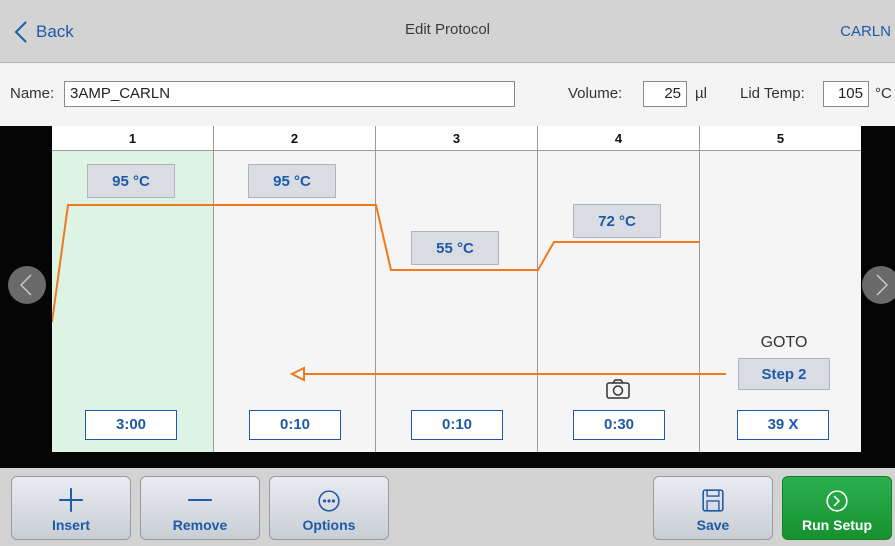 This screenshot has height=546, width=895. I want to click on chevron-right-icon, so click(882, 285).